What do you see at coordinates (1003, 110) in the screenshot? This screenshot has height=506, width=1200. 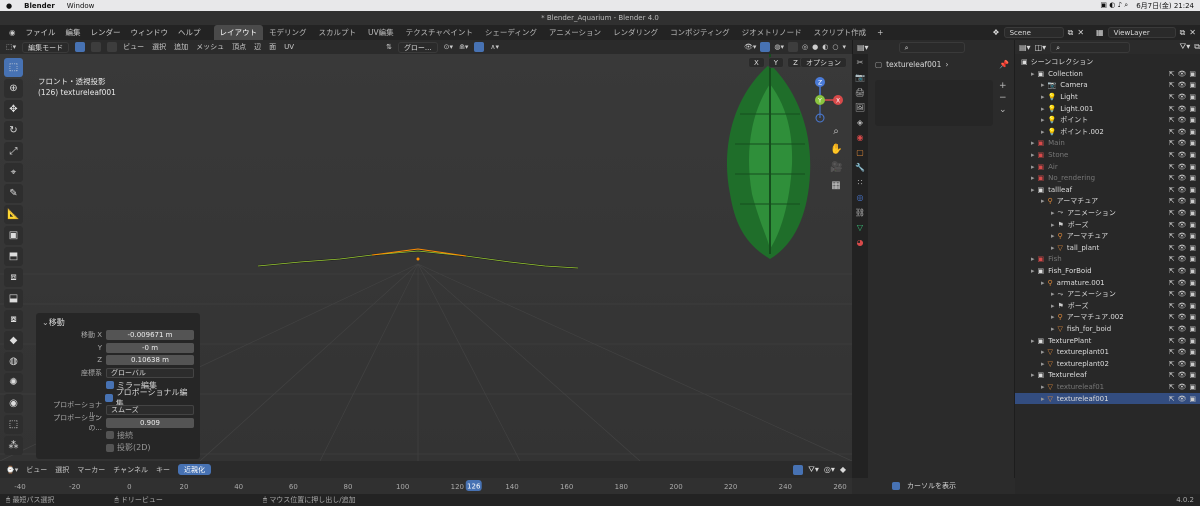 I see `list-menu-icon: ⌄` at bounding box center [1003, 110].